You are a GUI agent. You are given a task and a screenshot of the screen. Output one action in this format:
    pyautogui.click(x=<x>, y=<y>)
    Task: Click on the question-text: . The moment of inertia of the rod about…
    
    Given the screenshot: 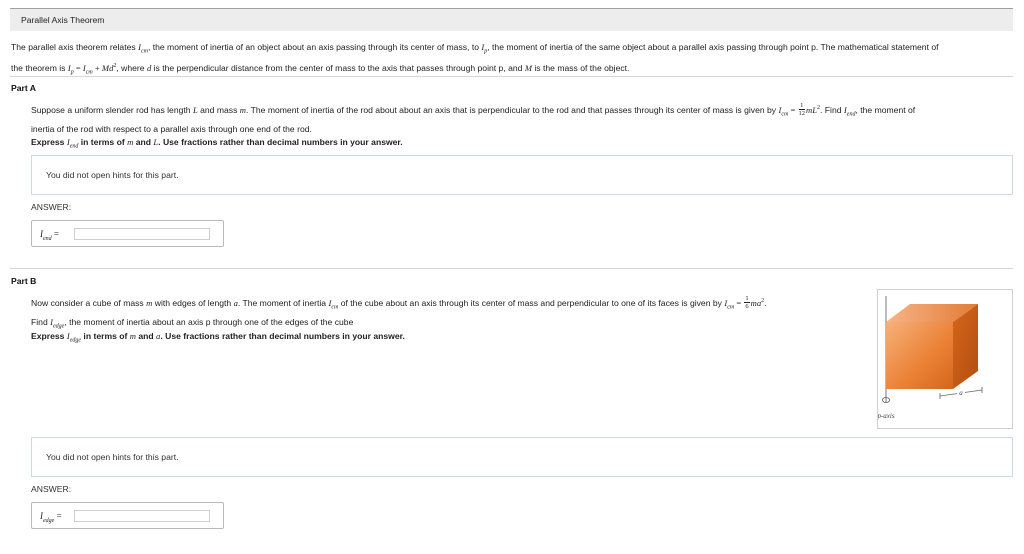 What is the action you would take?
    pyautogui.click(x=512, y=109)
    